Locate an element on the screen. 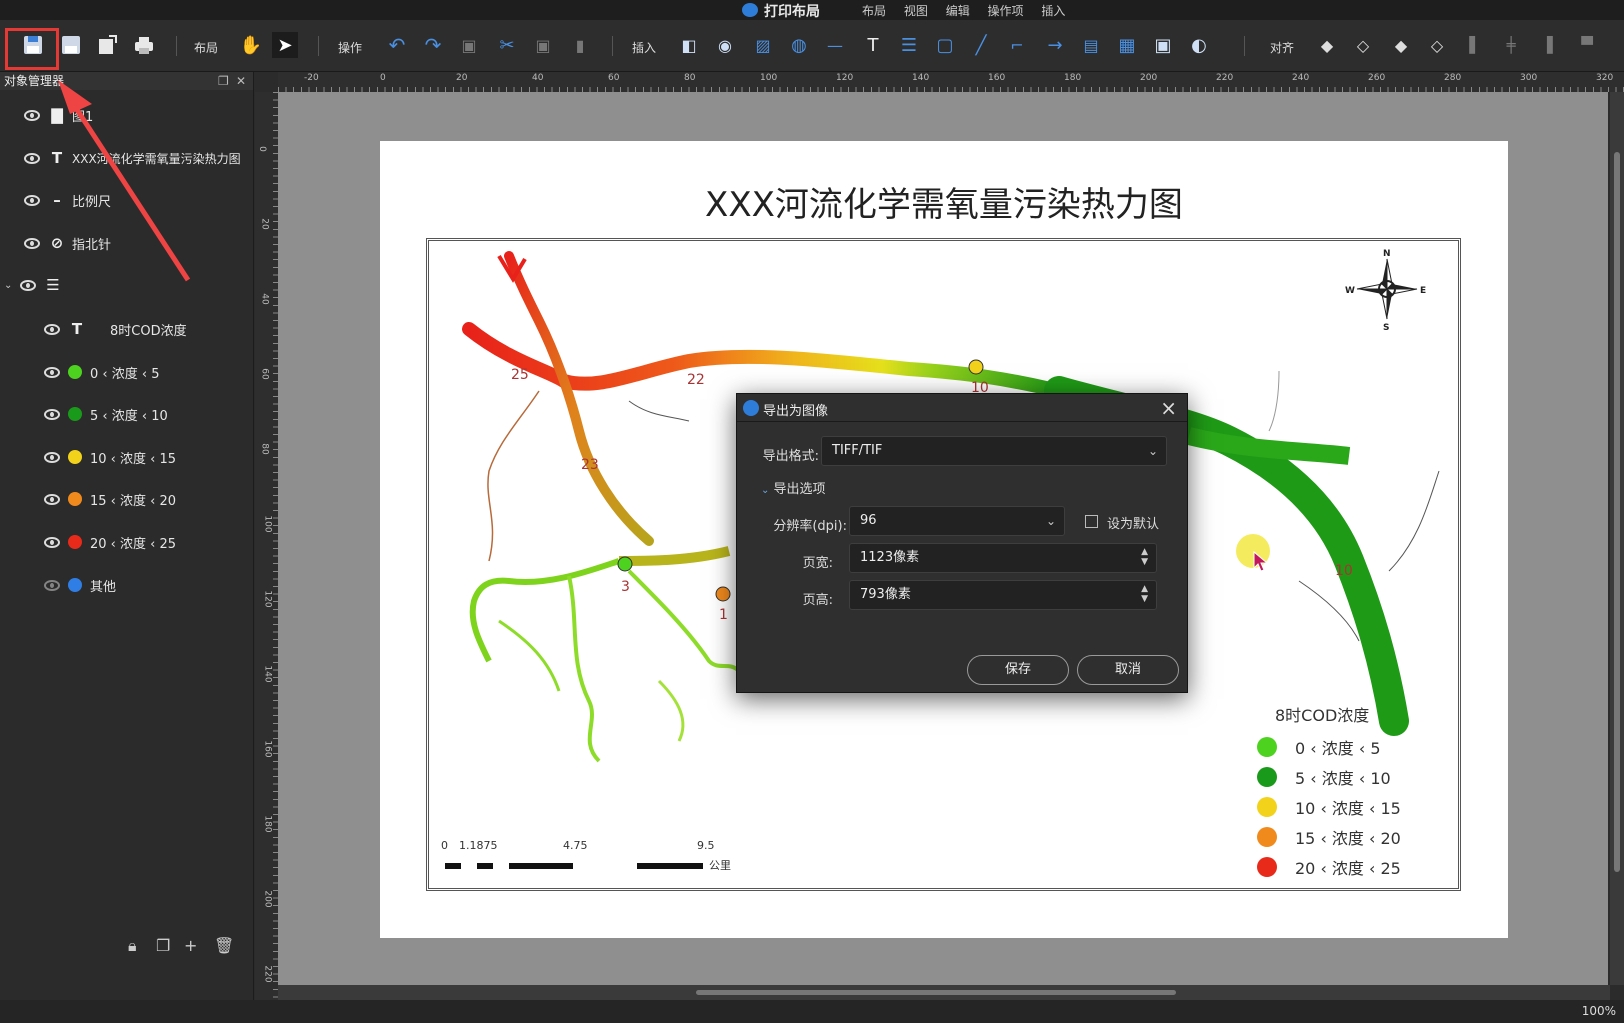 Image resolution: width=1624 pixels, height=1023 pixels. legend-label: 20 ‹ 浓度 ‹ 25 is located at coordinates (1348, 868).